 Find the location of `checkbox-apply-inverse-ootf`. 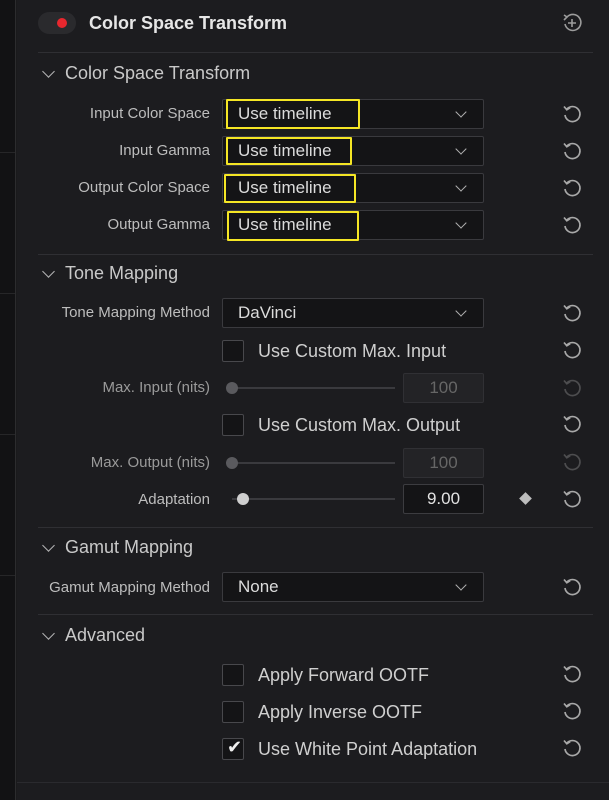

checkbox-apply-inverse-ootf is located at coordinates (233, 712).